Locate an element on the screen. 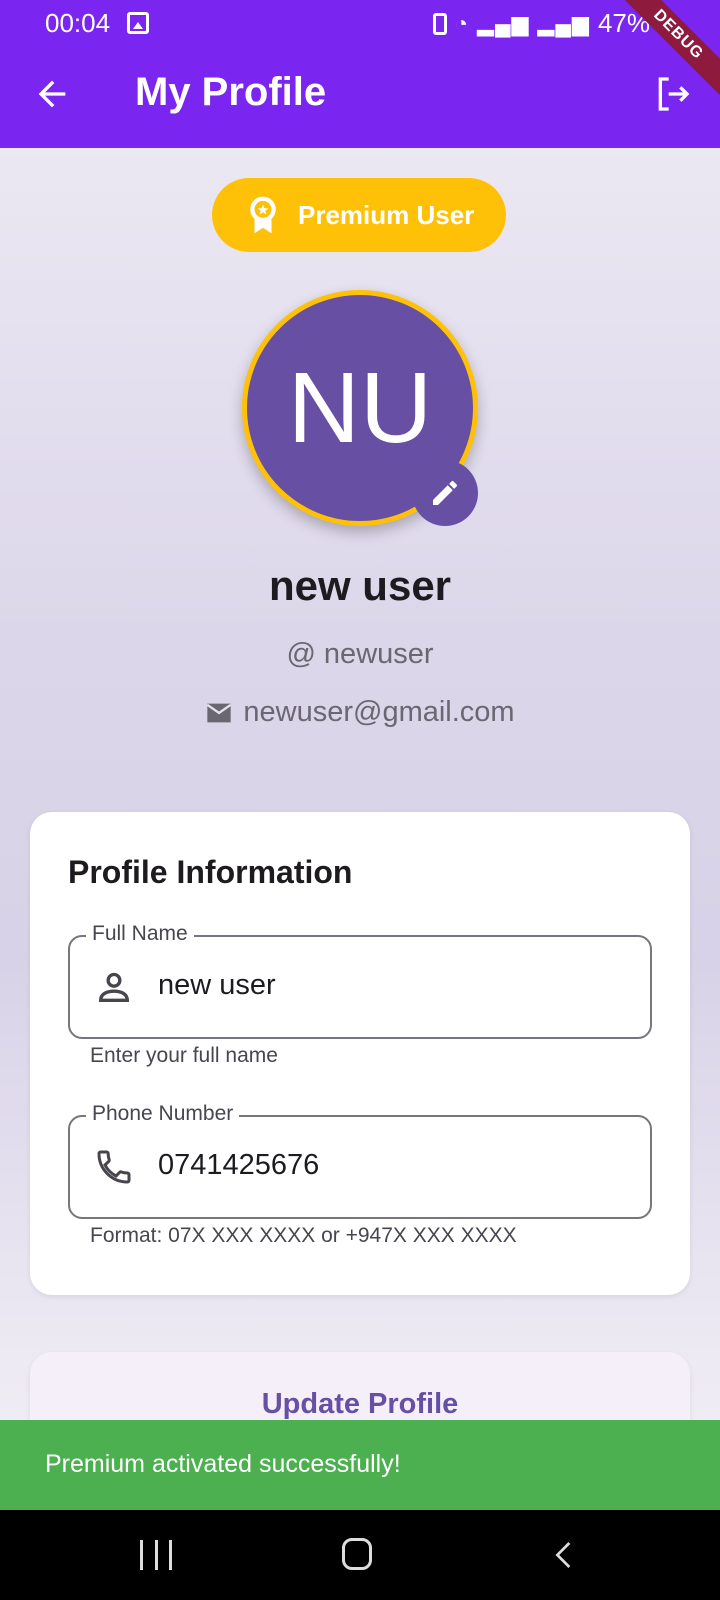 The image size is (720, 1600). battery-saver-icon is located at coordinates (439, 23).